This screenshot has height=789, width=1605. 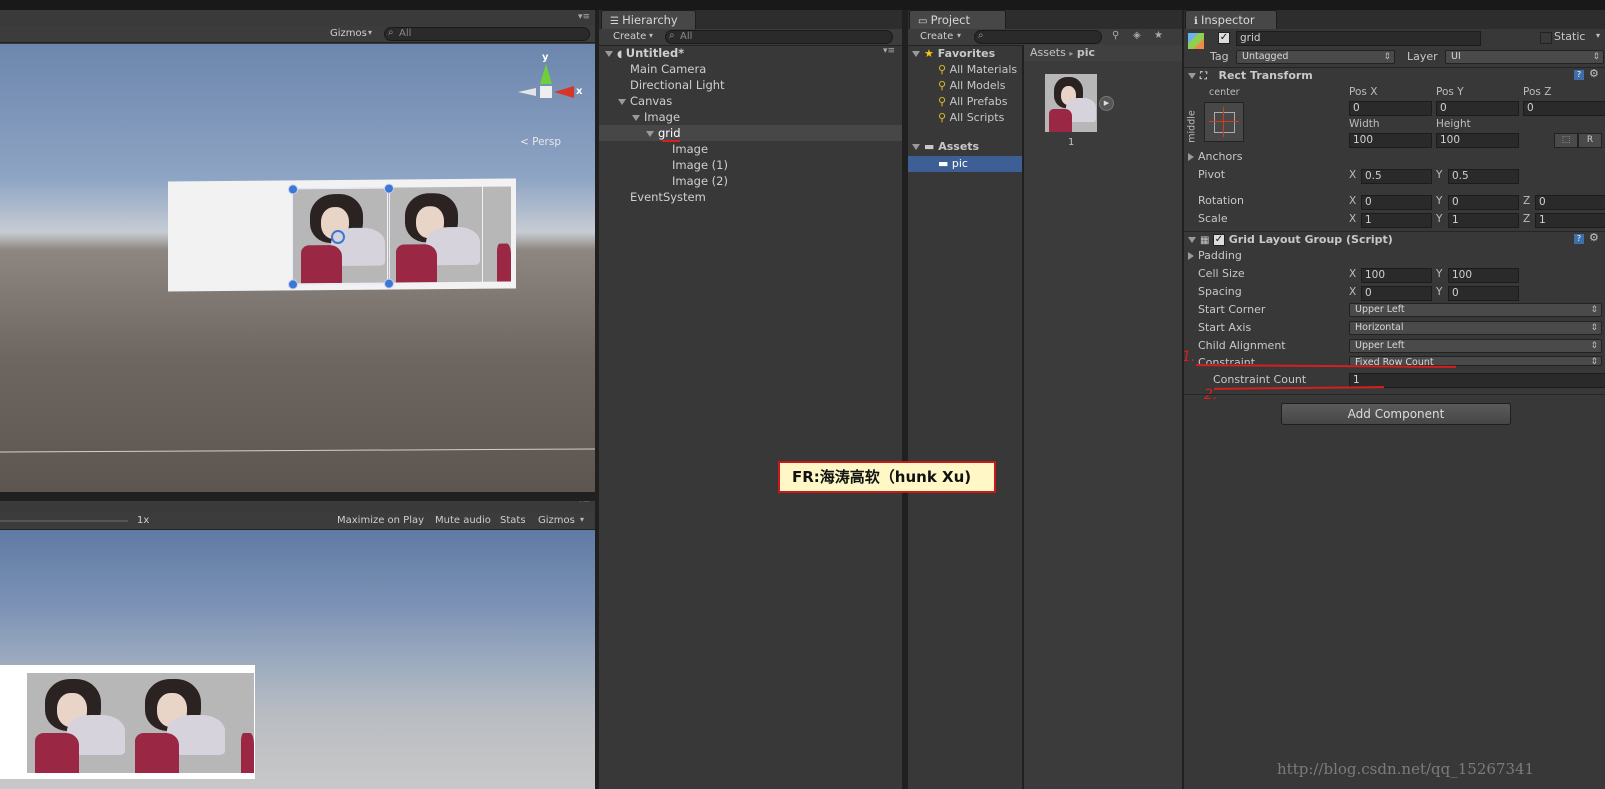 What do you see at coordinates (1477, 108) in the screenshot?
I see `pos-y-field: 0` at bounding box center [1477, 108].